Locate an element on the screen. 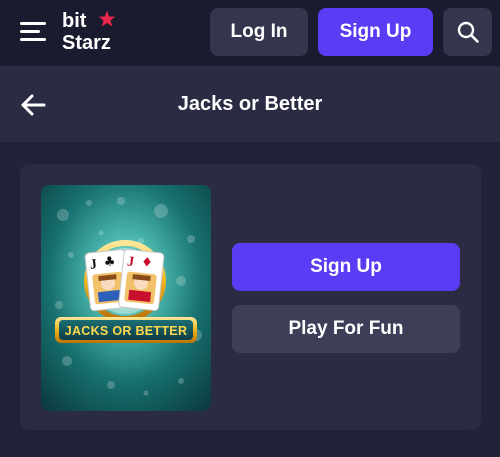  search-icon is located at coordinates (468, 32).